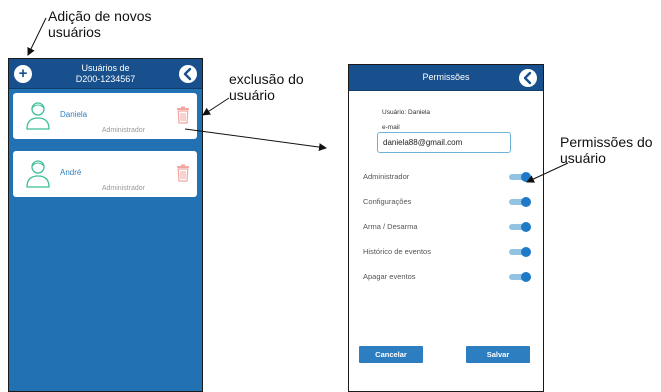 The image size is (661, 392). Describe the element at coordinates (105, 116) in the screenshot. I see `user-card-daniela: Daniela Administrador` at that location.